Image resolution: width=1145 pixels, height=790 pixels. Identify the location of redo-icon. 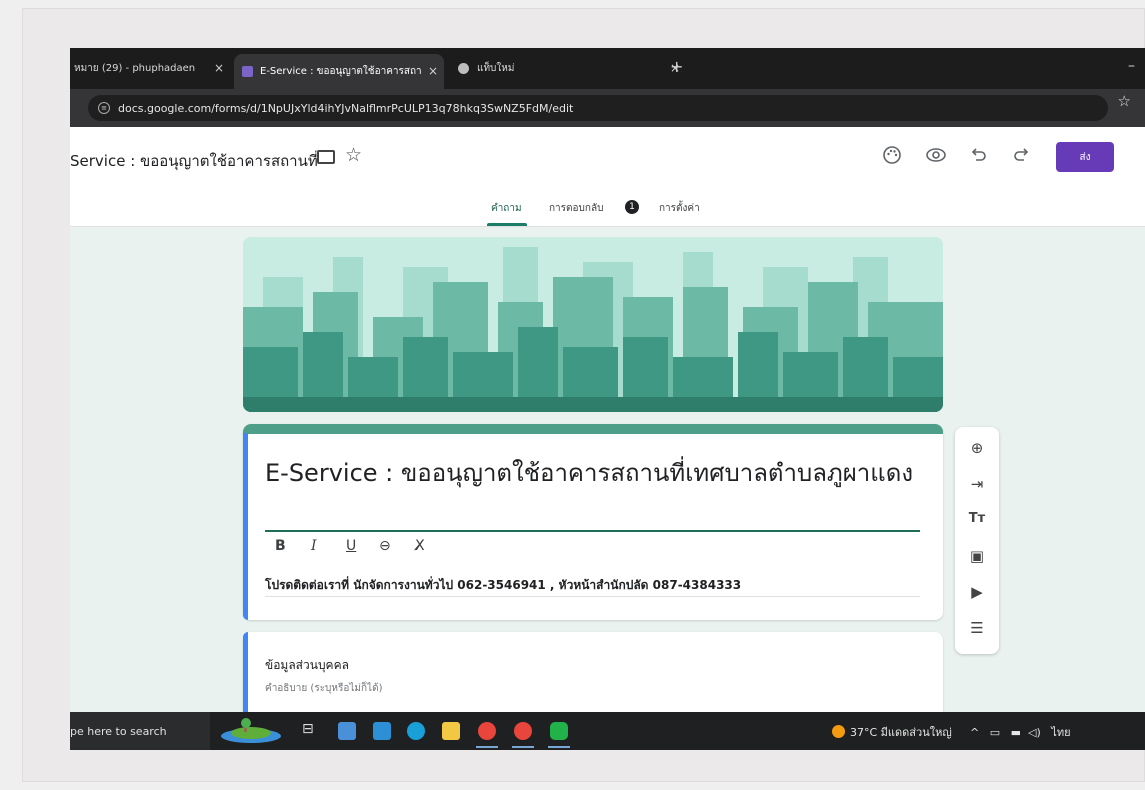
(1021, 155).